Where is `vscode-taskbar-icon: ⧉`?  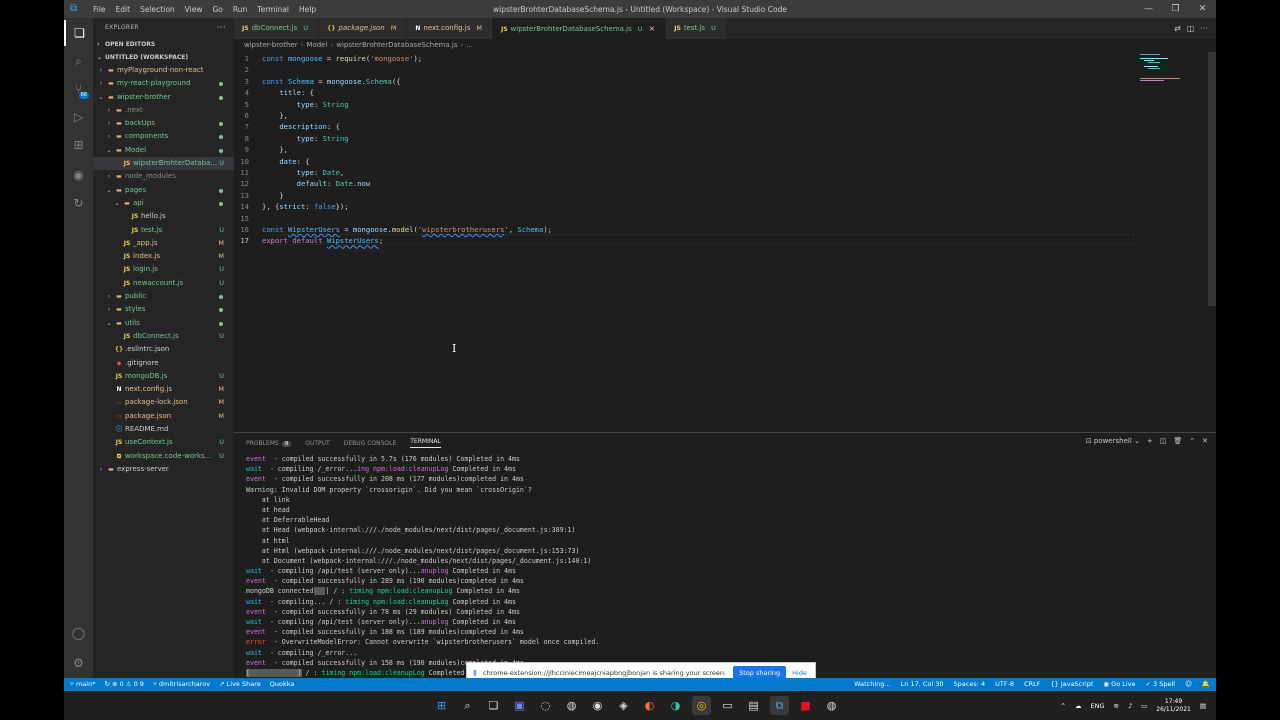
vscode-taskbar-icon: ⧉ is located at coordinates (779, 705).